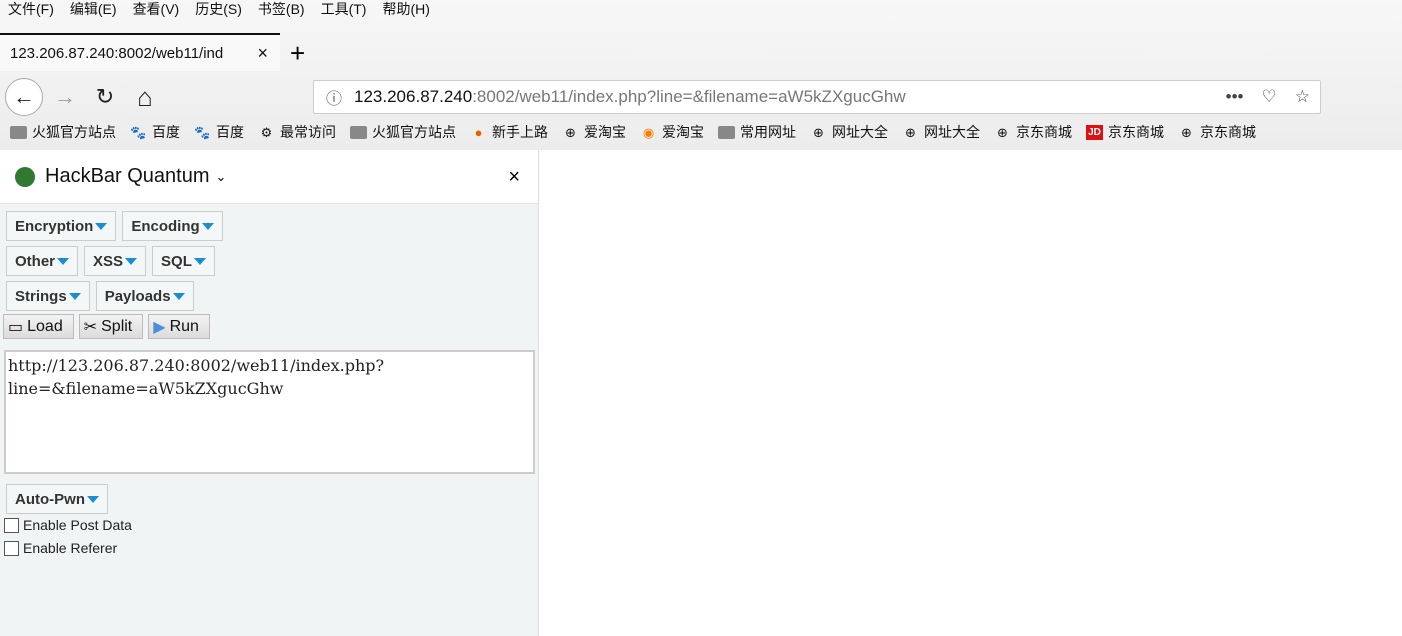 Image resolution: width=1402 pixels, height=636 pixels. I want to click on bookmark-item: JD 京东商城, so click(1125, 132).